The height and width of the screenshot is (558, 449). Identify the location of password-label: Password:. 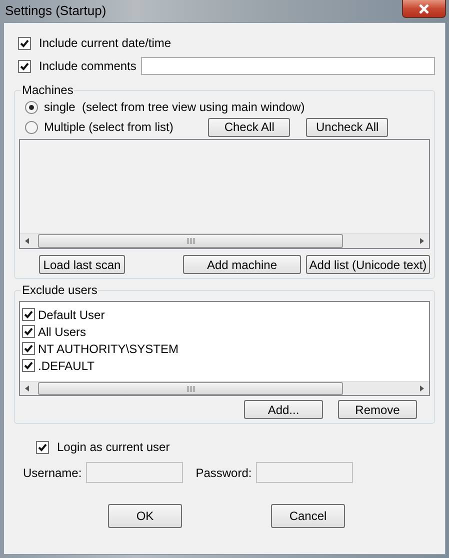
(224, 473).